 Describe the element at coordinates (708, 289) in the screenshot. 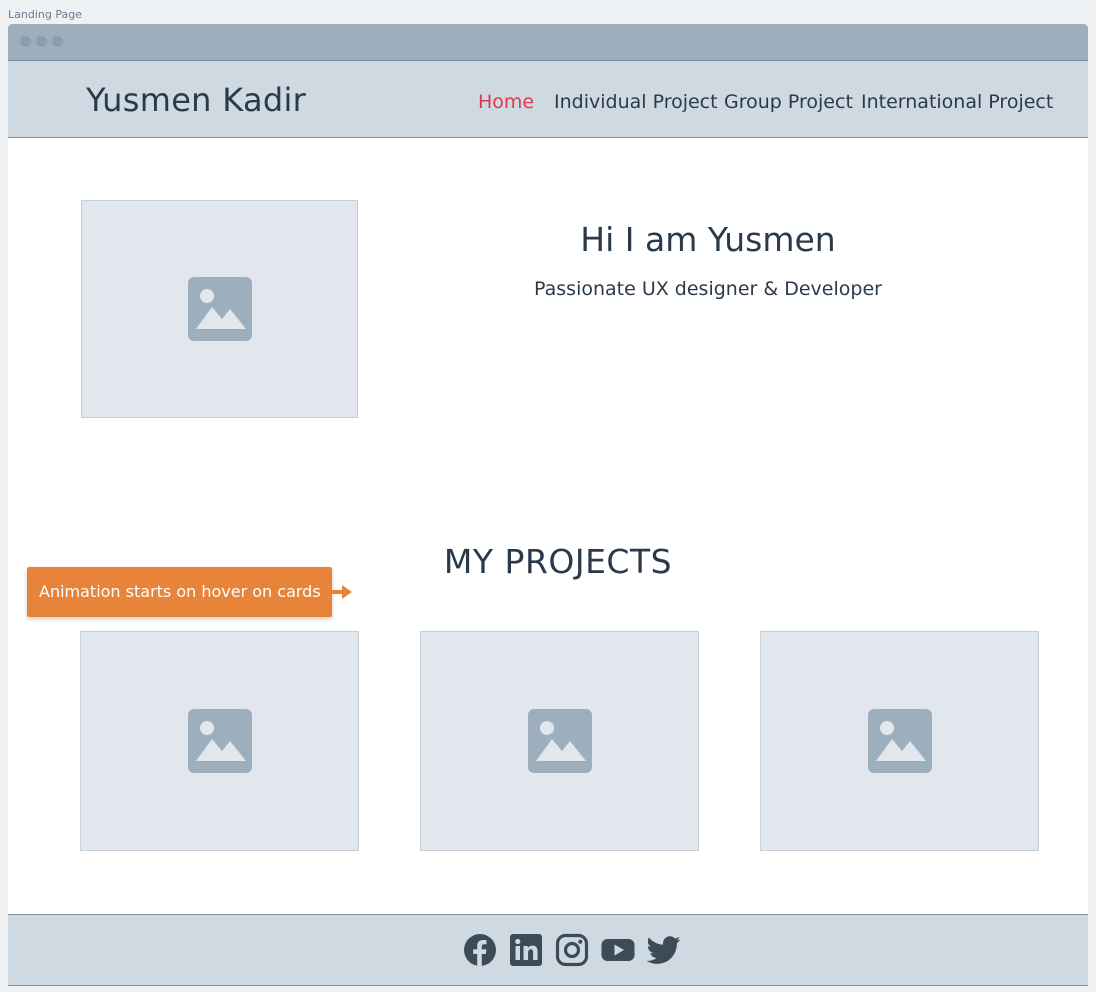

I see `hero-subtitle: Passionate UX designer & Developer` at that location.